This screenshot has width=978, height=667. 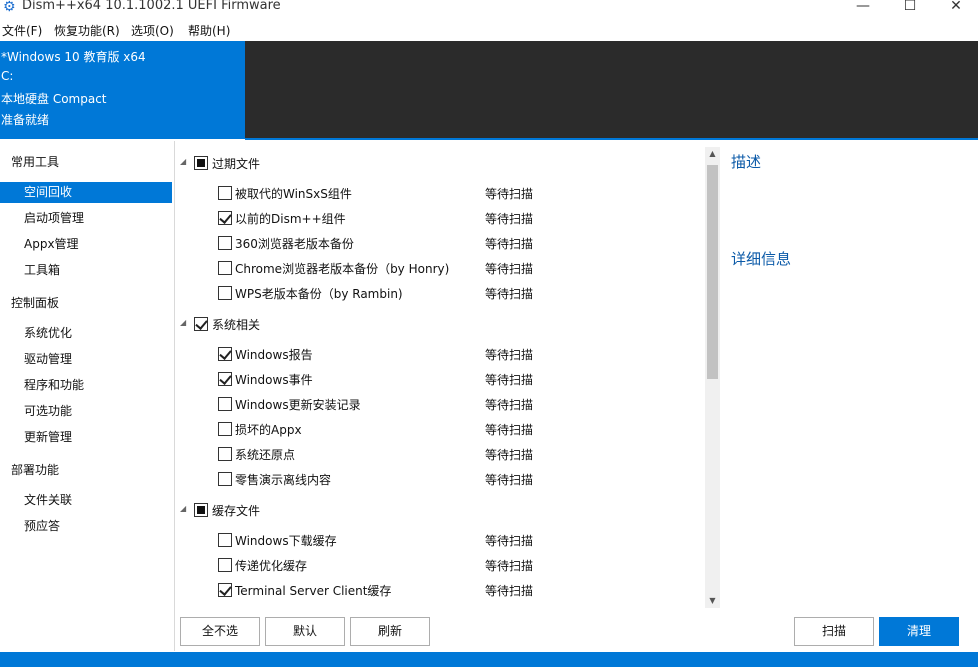 I want to click on nav-item-appx-manager: Appx管理, so click(x=86, y=244).